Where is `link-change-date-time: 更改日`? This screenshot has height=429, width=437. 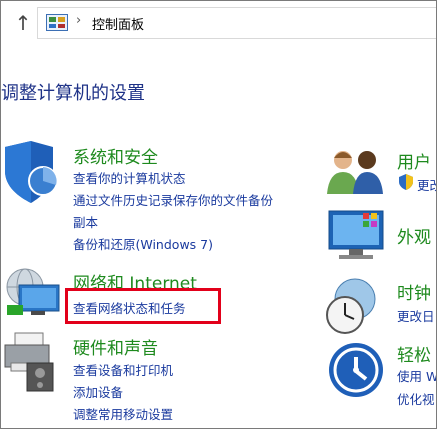 link-change-date-time: 更改日 is located at coordinates (416, 315).